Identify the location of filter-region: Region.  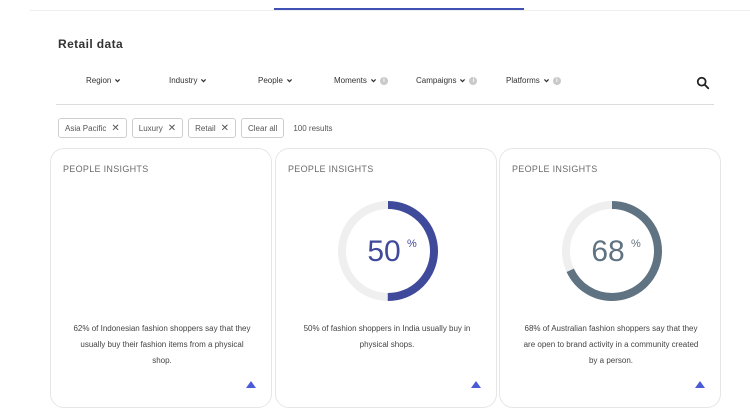
(103, 80).